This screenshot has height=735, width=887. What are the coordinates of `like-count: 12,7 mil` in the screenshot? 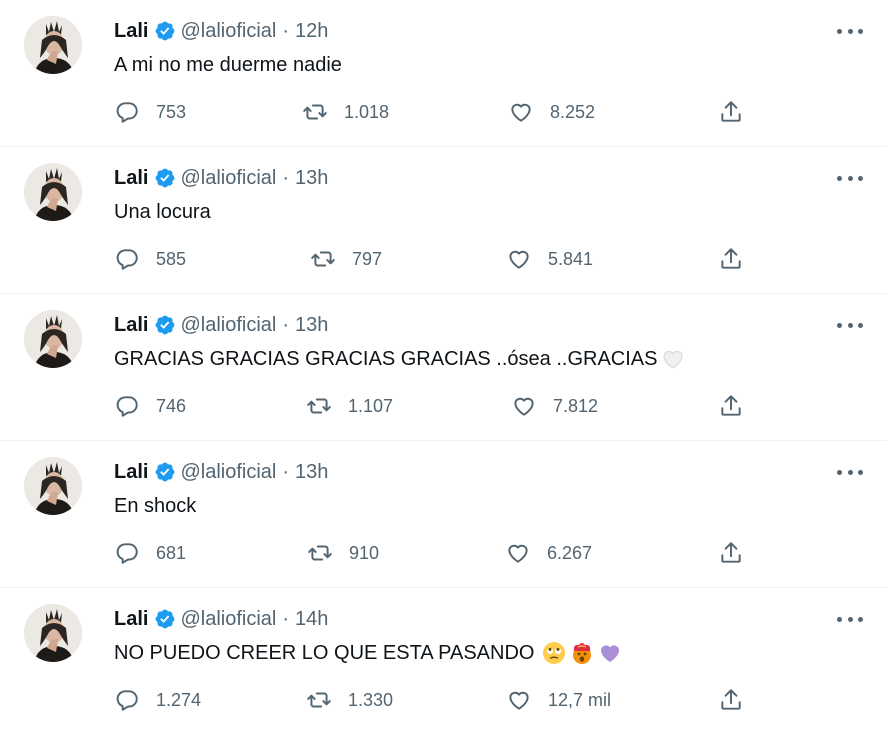 It's located at (580, 699).